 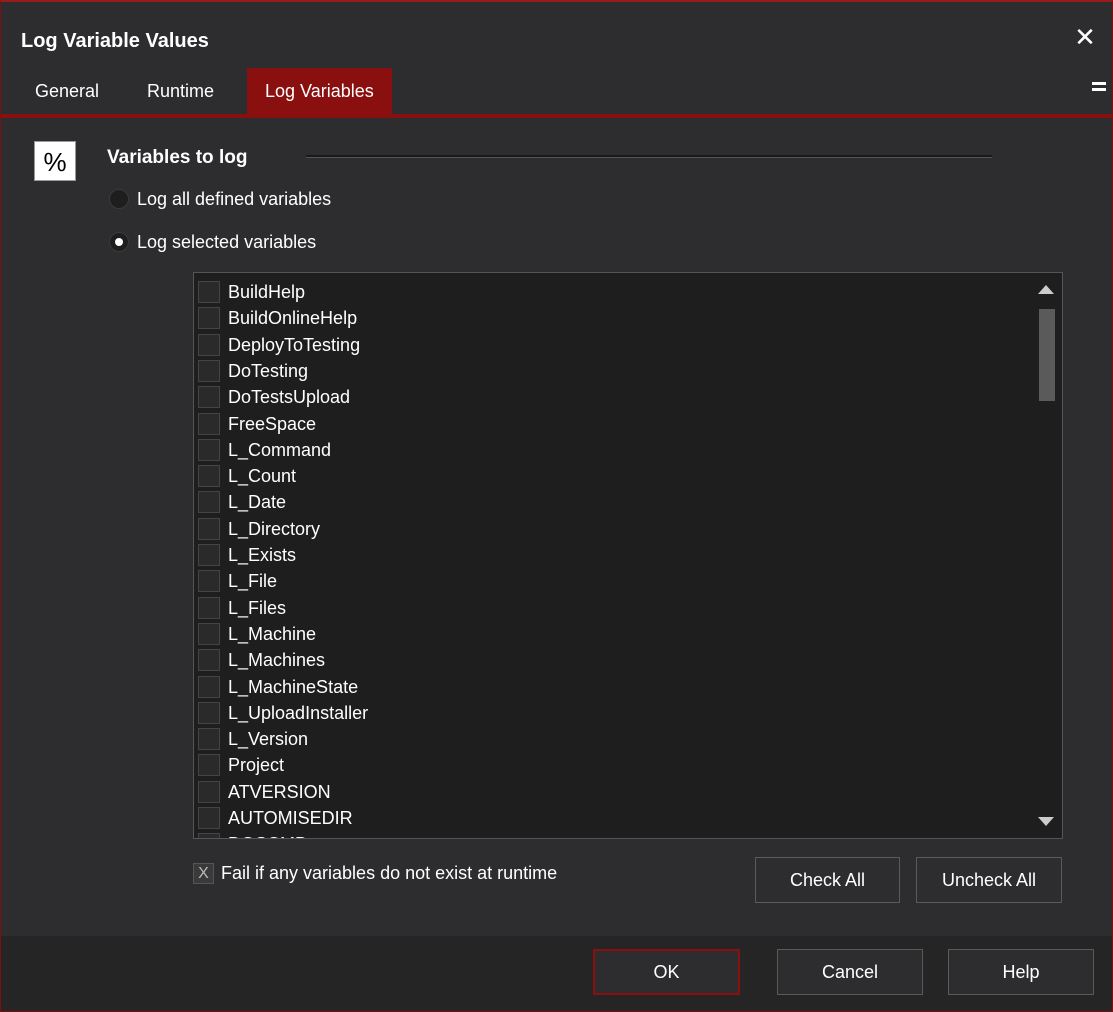 I want to click on cancel-button: Cancel, so click(x=850, y=972).